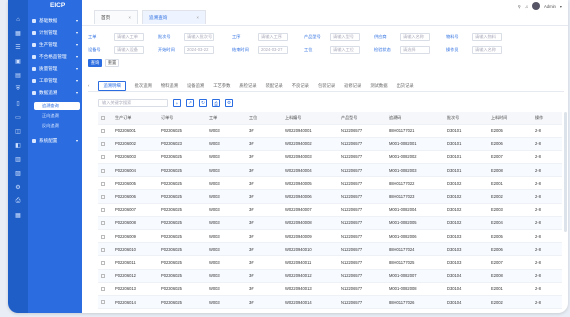 Image resolution: width=570 pixels, height=317 pixels. Describe the element at coordinates (405, 86) in the screenshot. I see `subtab: 出货记录` at that location.